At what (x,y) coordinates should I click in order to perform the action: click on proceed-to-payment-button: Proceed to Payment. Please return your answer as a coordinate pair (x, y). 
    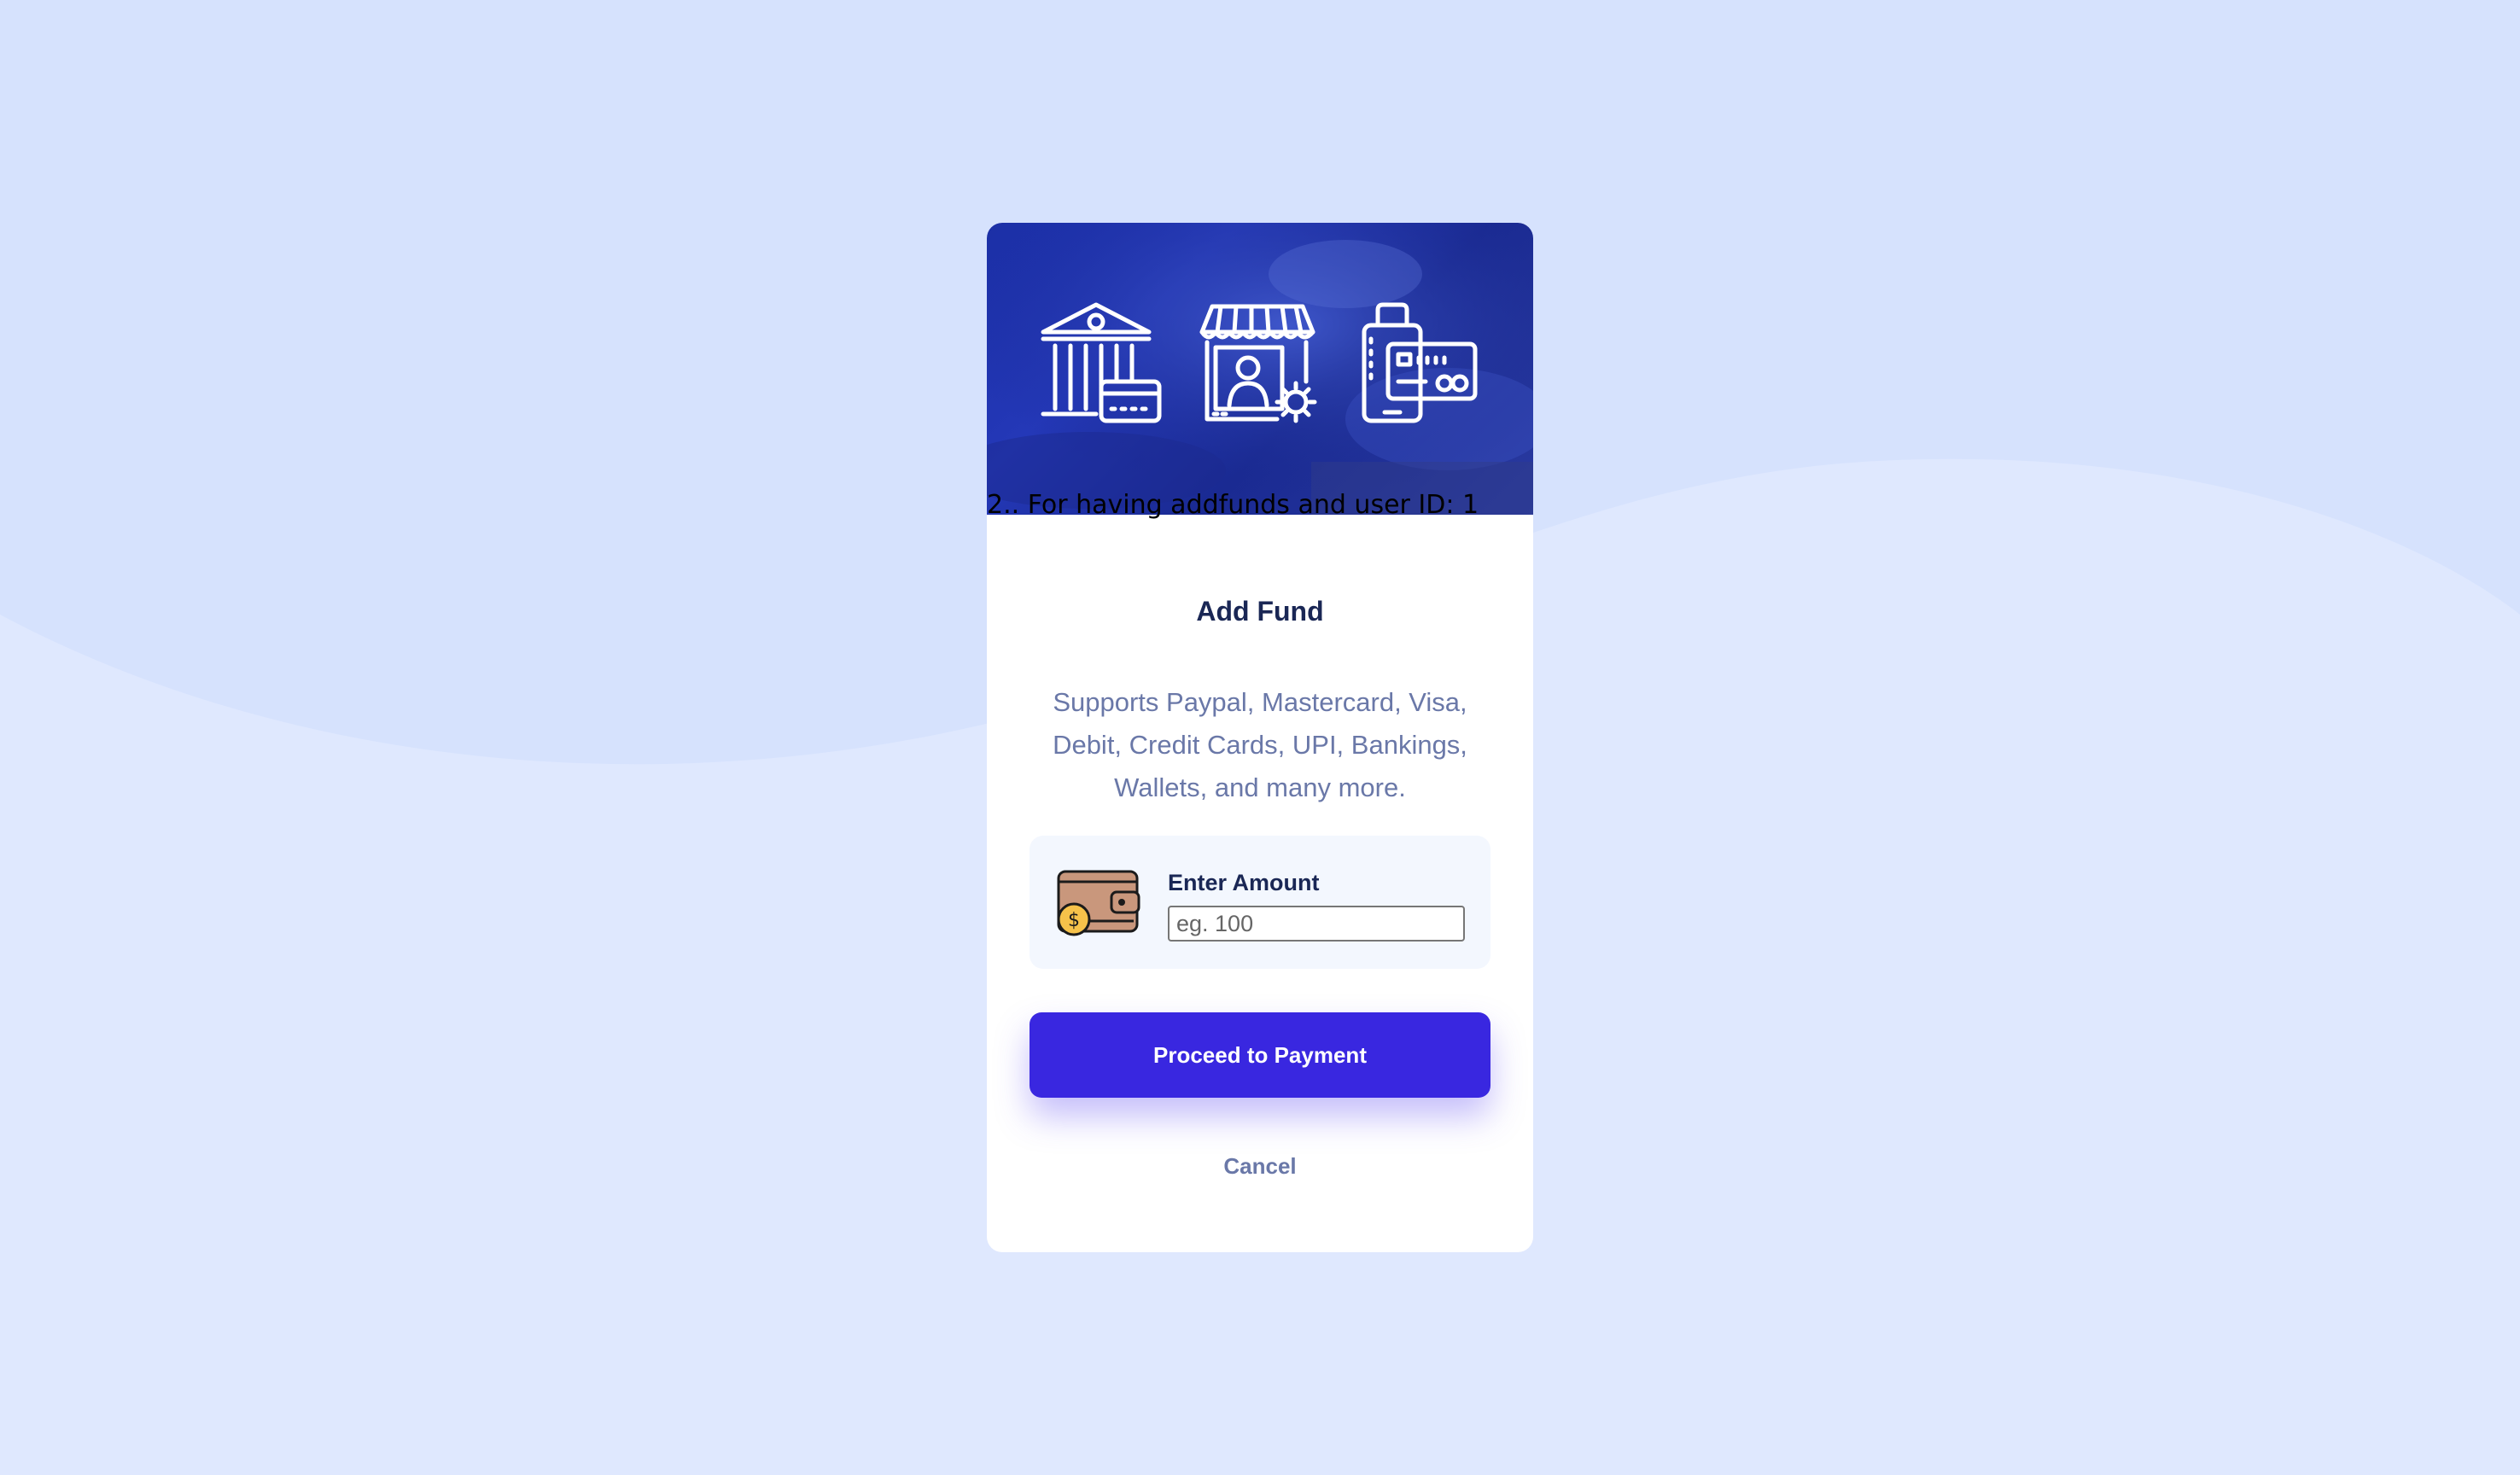
    Looking at the image, I should click on (1260, 1055).